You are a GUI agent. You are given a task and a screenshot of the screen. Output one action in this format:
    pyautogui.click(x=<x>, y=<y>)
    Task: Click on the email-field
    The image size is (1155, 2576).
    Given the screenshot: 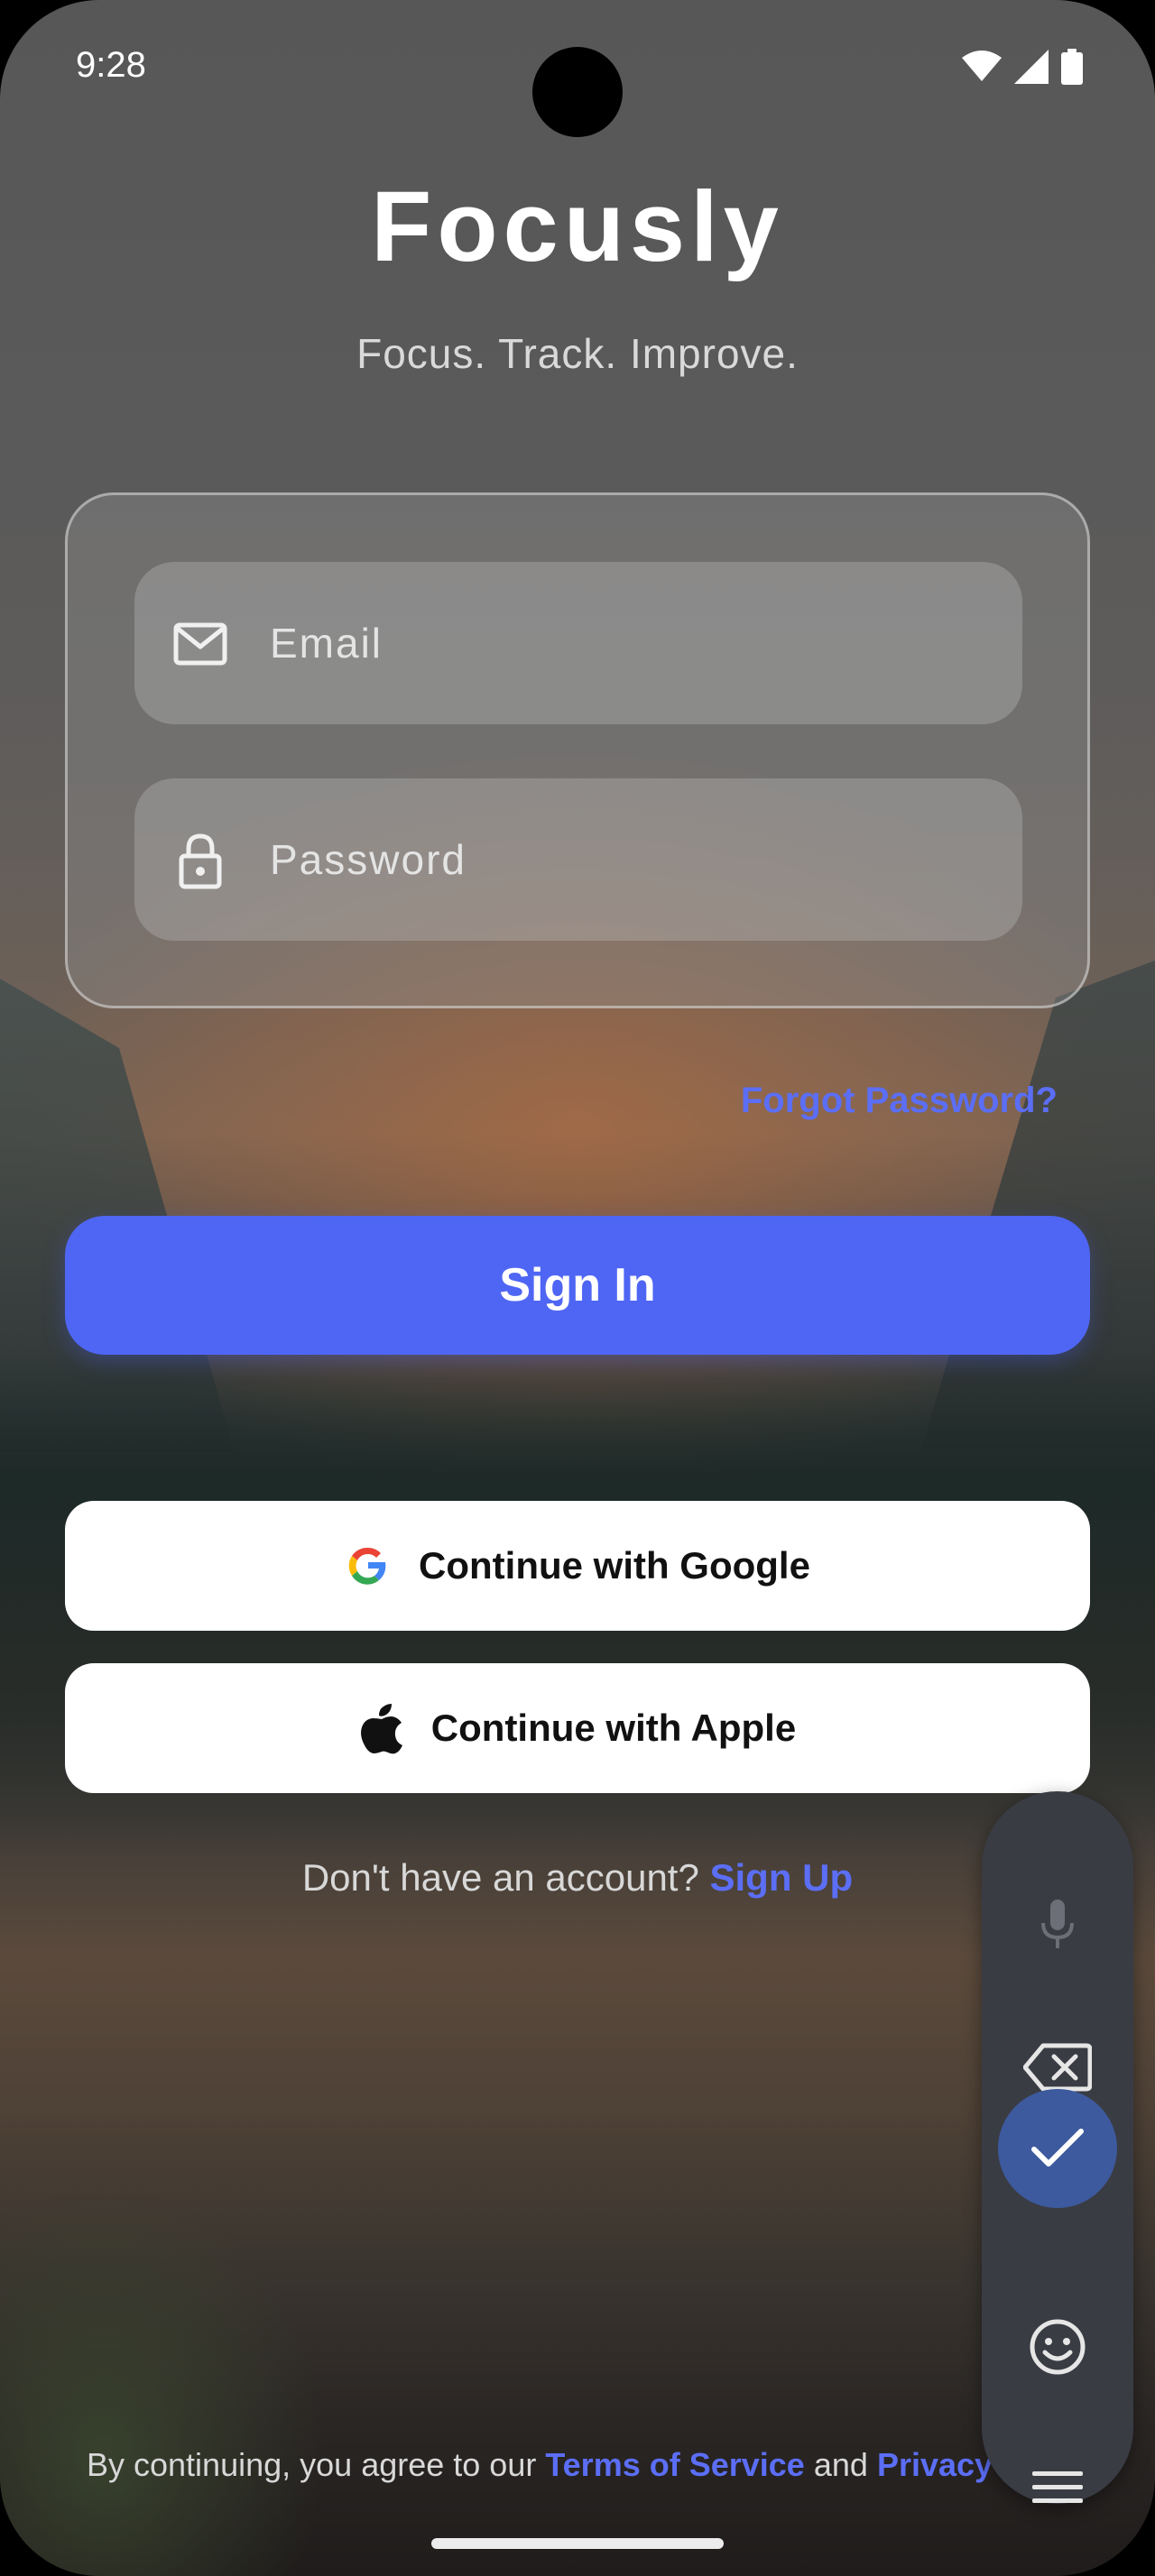 What is the action you would take?
    pyautogui.click(x=578, y=643)
    